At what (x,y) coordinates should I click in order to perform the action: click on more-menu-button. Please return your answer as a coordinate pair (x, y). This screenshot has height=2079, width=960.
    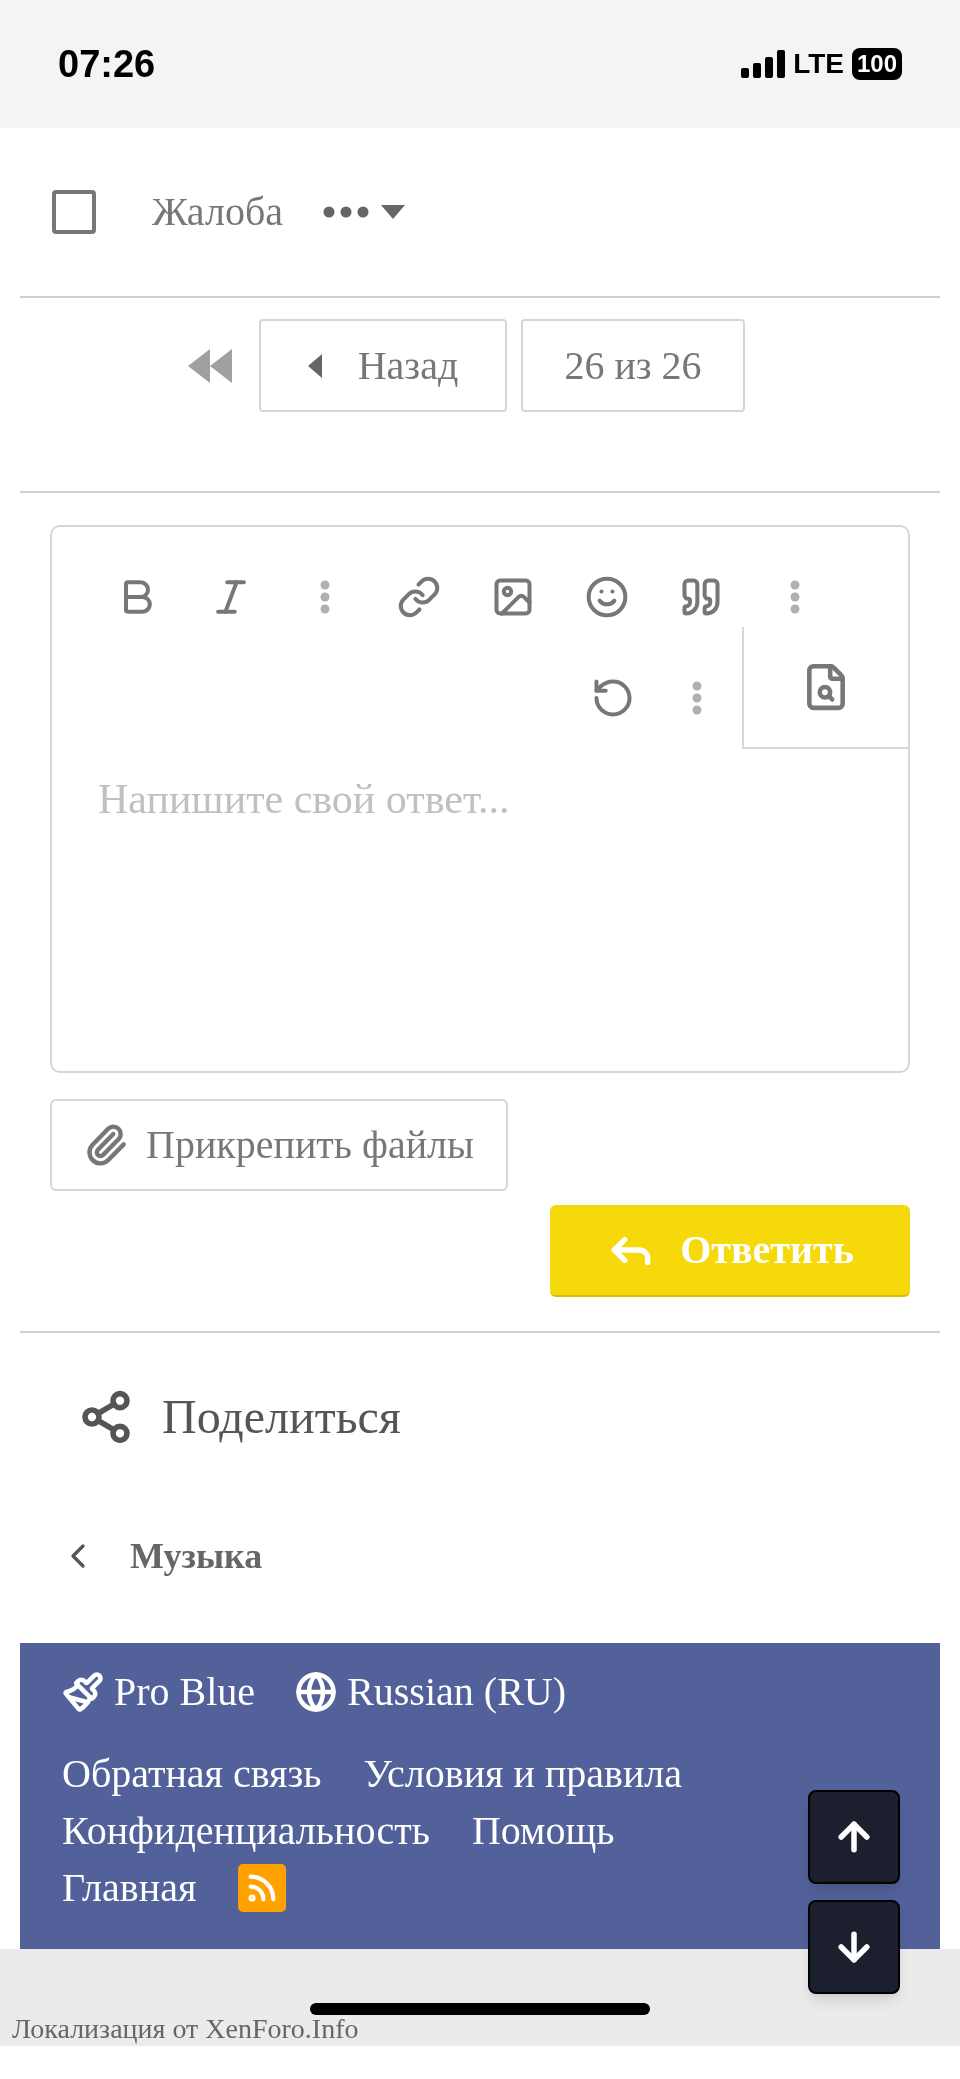
    Looking at the image, I should click on (364, 212).